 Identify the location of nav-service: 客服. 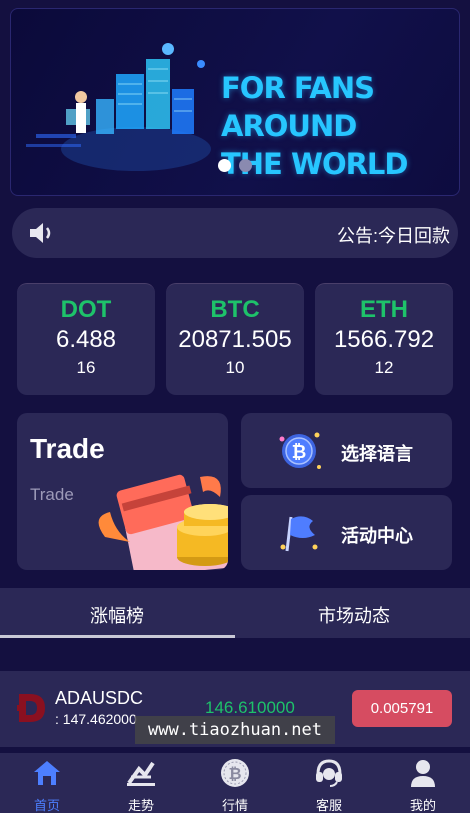
(329, 783).